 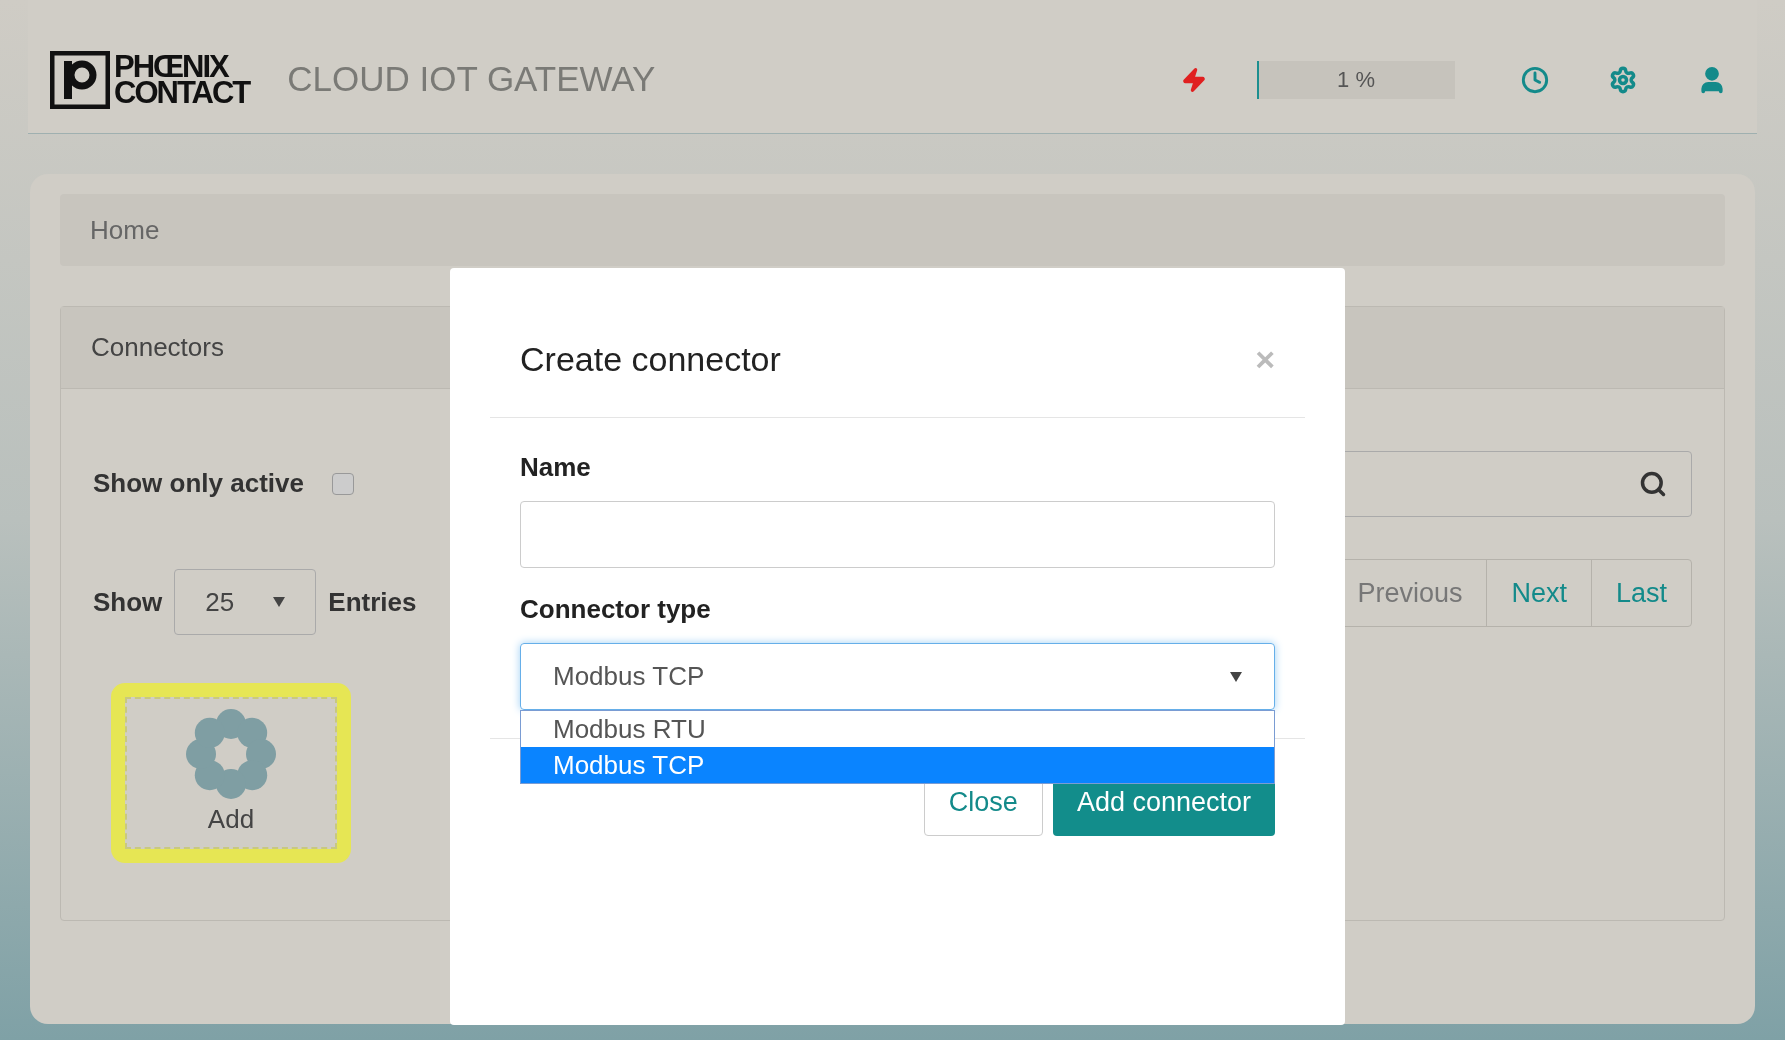 What do you see at coordinates (182, 92) in the screenshot?
I see `logo-text: CONTACT` at bounding box center [182, 92].